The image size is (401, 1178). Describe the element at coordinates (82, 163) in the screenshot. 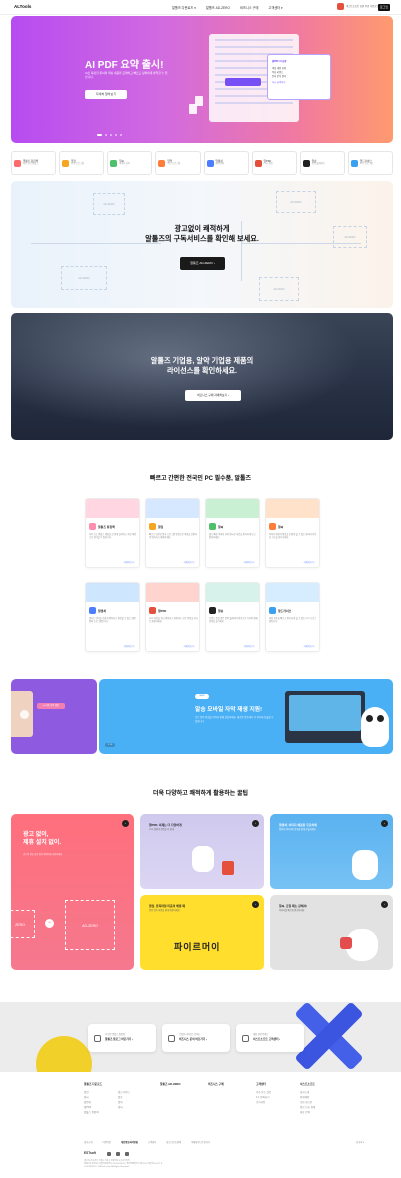

I see `app-shortcut: 알집 압축 프로그램` at that location.